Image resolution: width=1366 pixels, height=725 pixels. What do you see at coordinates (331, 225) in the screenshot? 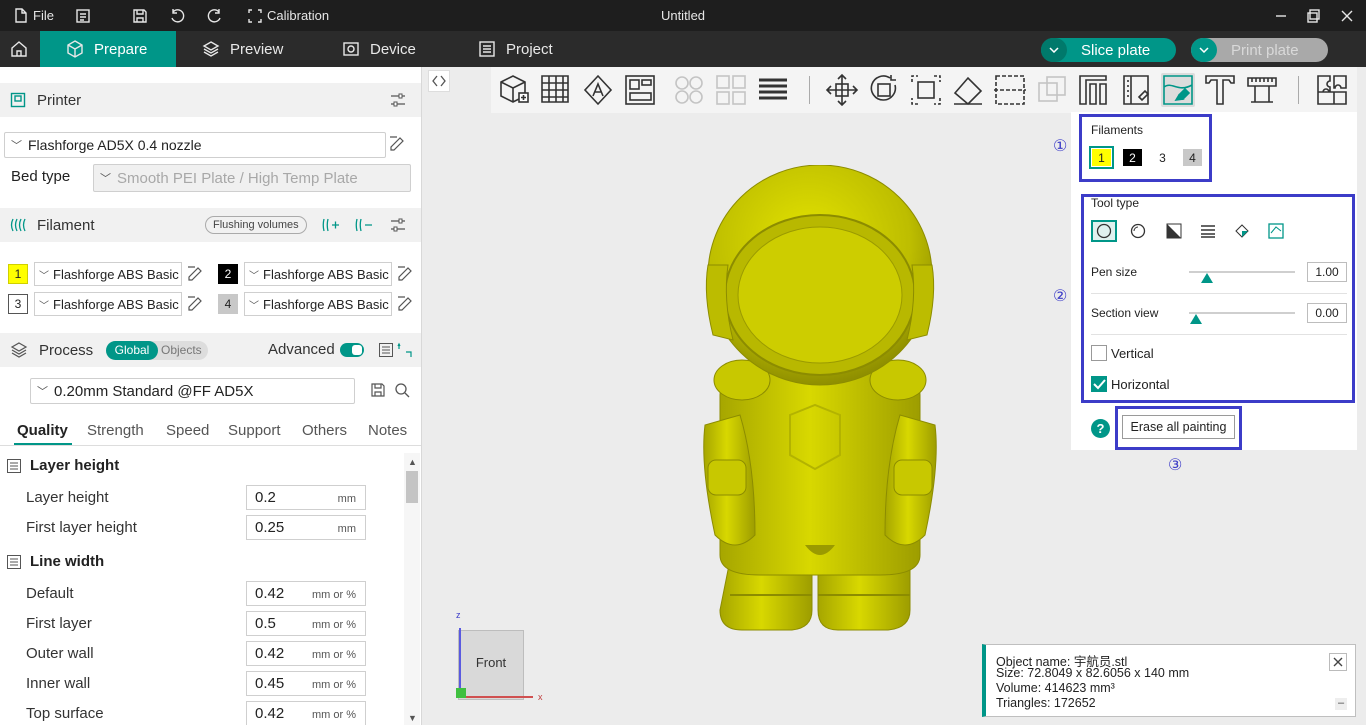
I see `add-filament-icon` at bounding box center [331, 225].